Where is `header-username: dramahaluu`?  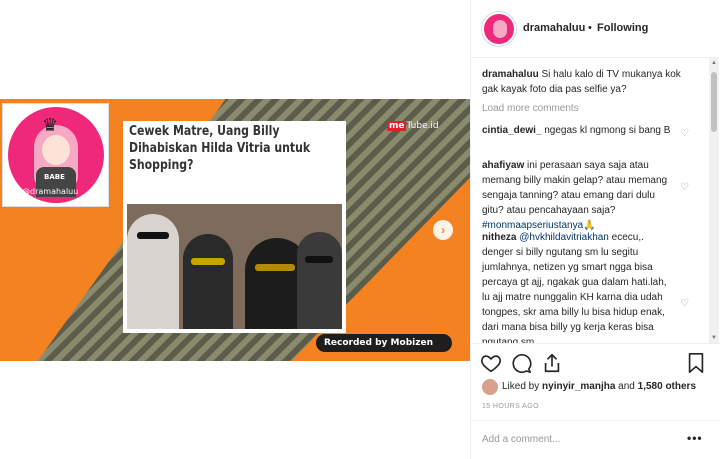
header-username: dramahaluu is located at coordinates (554, 28).